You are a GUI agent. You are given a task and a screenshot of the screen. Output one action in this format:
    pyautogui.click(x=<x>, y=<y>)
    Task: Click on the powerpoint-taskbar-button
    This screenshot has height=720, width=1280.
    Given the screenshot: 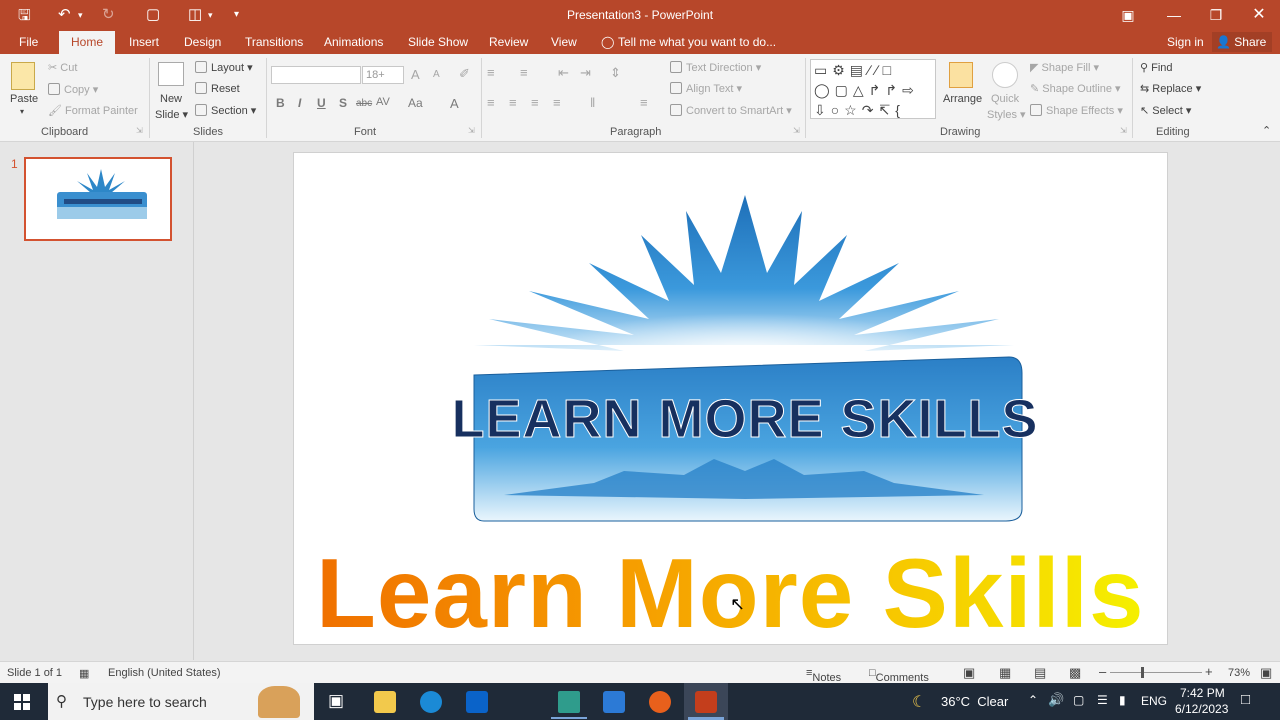 What is the action you would take?
    pyautogui.click(x=706, y=701)
    